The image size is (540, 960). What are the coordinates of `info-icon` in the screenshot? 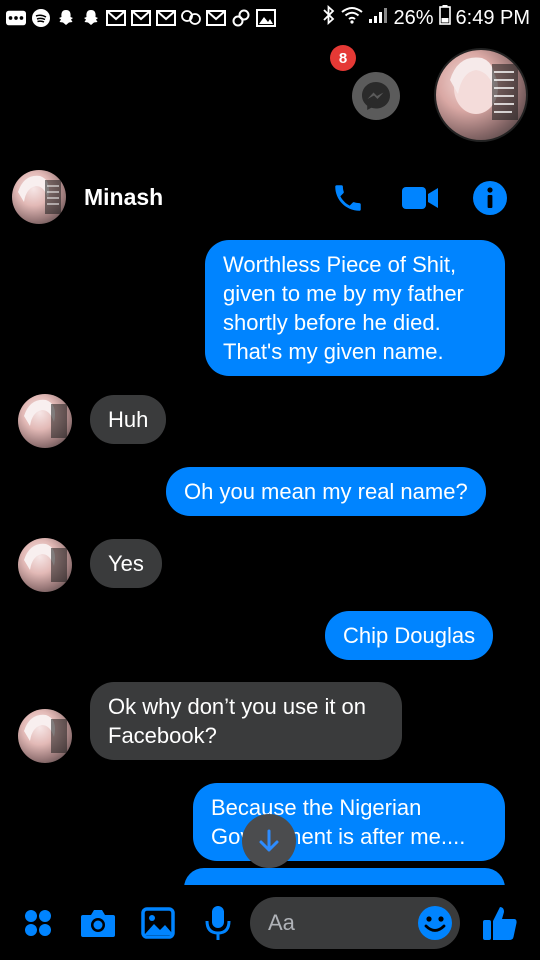 It's located at (490, 198).